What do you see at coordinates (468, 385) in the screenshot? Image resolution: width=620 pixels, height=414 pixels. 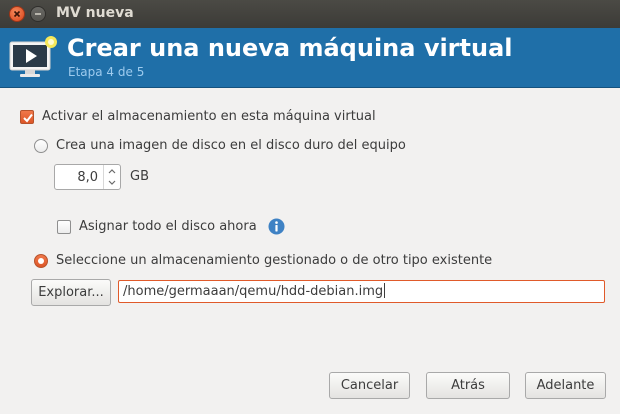 I see `back-button: Atrás` at bounding box center [468, 385].